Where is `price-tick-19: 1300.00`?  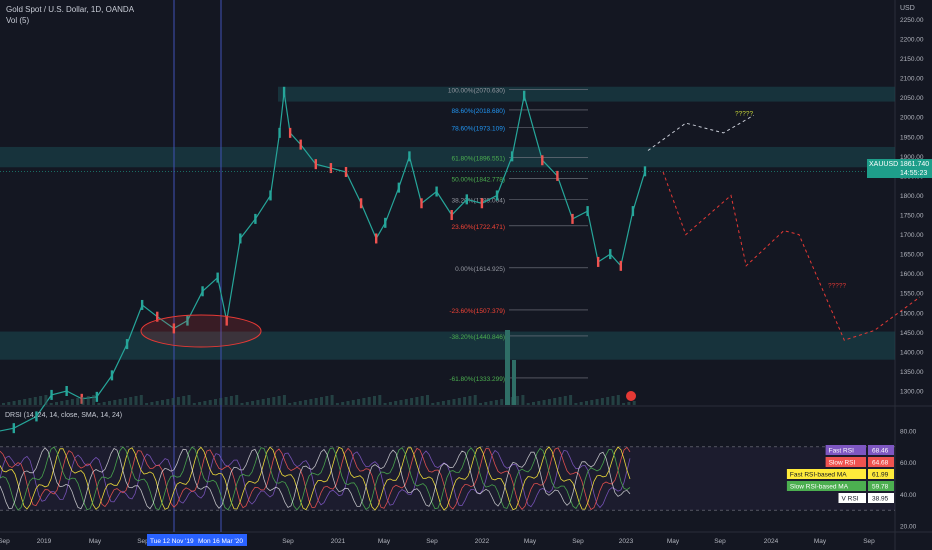 price-tick-19: 1300.00 is located at coordinates (912, 392).